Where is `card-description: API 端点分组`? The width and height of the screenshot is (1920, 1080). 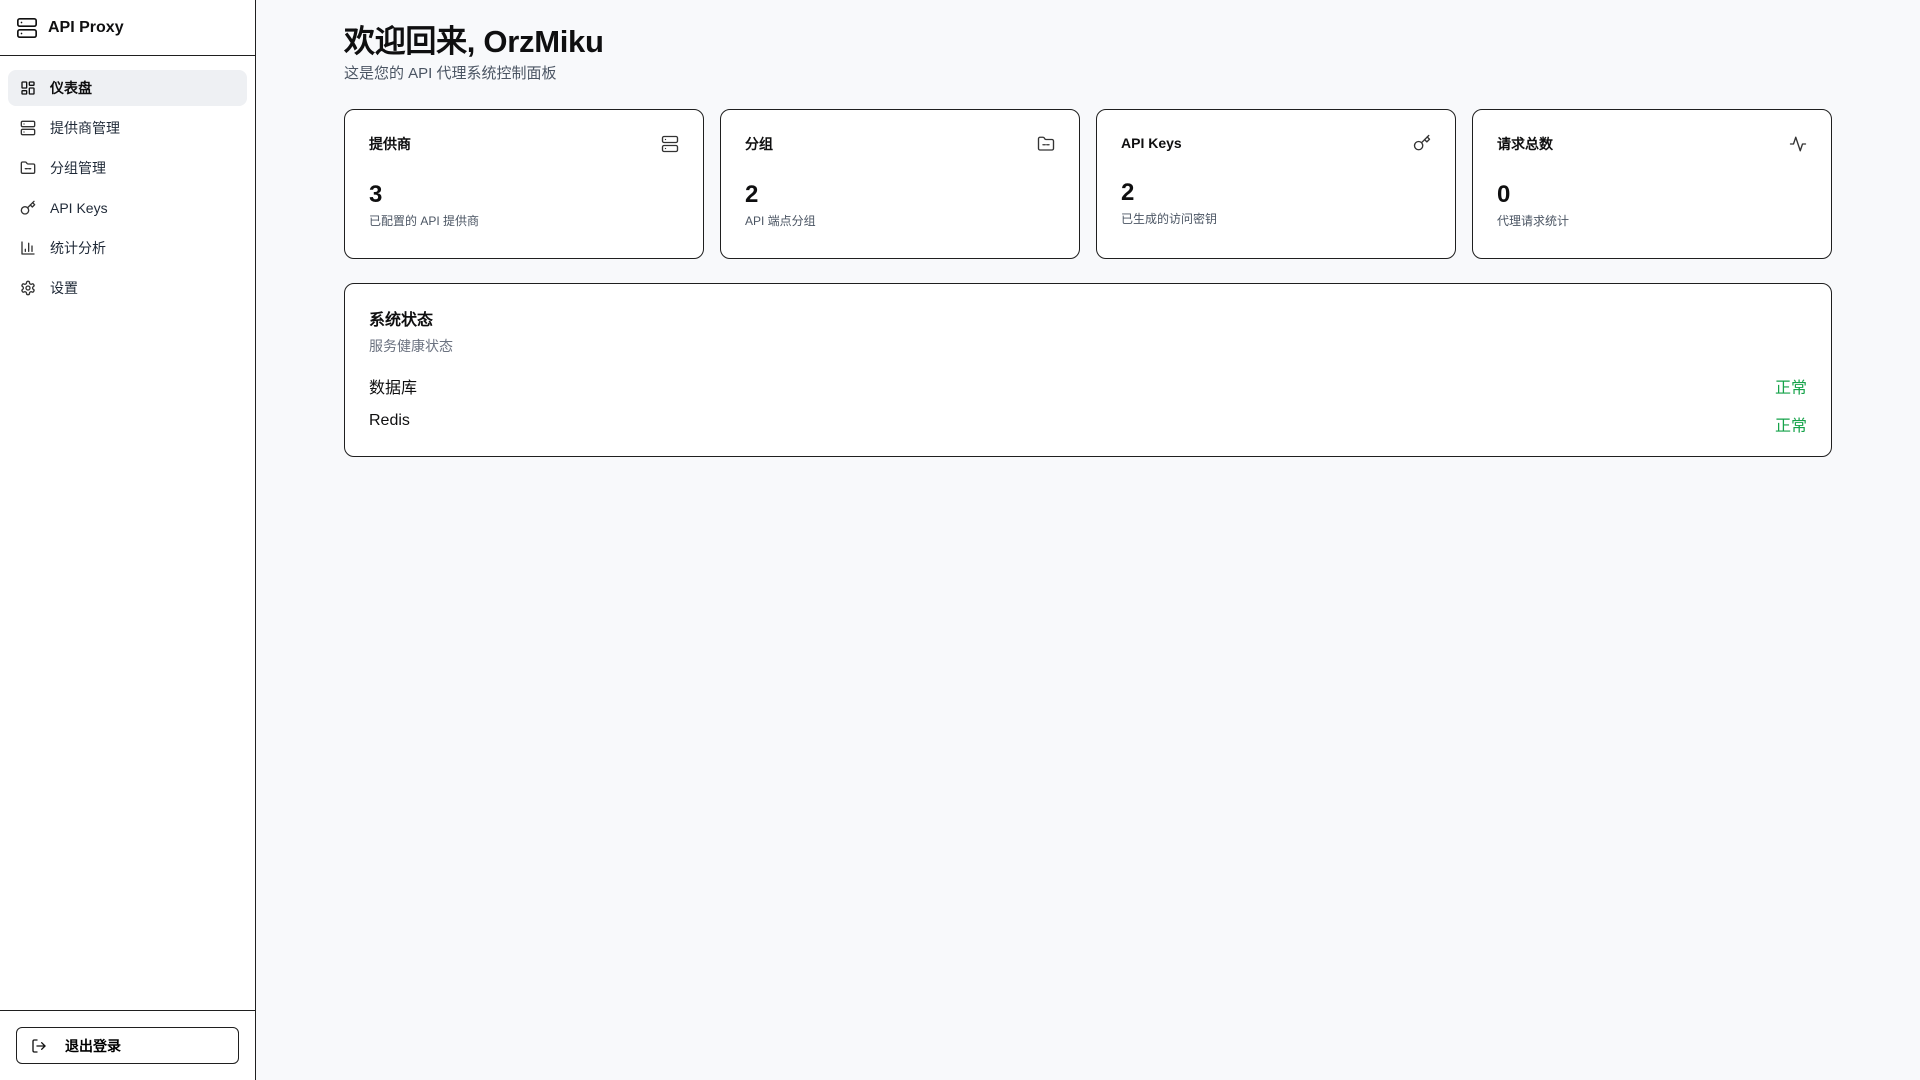 card-description: API 端点分组 is located at coordinates (780, 221).